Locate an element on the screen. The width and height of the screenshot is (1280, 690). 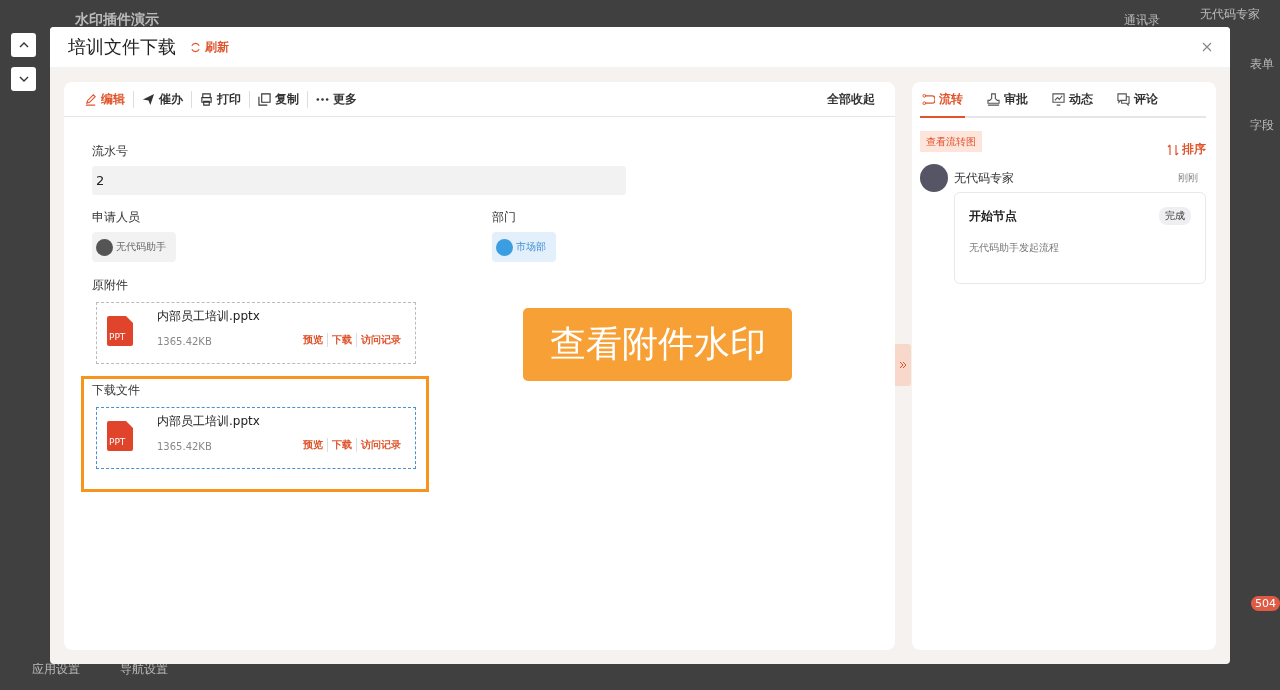
toolbar-button: 打印 is located at coordinates (220, 99).